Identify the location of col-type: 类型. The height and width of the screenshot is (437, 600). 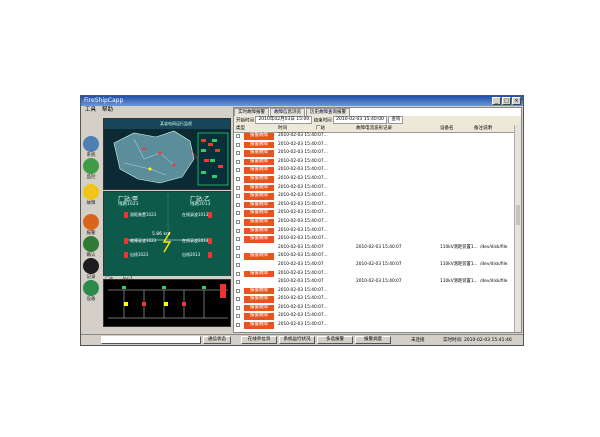
(240, 128).